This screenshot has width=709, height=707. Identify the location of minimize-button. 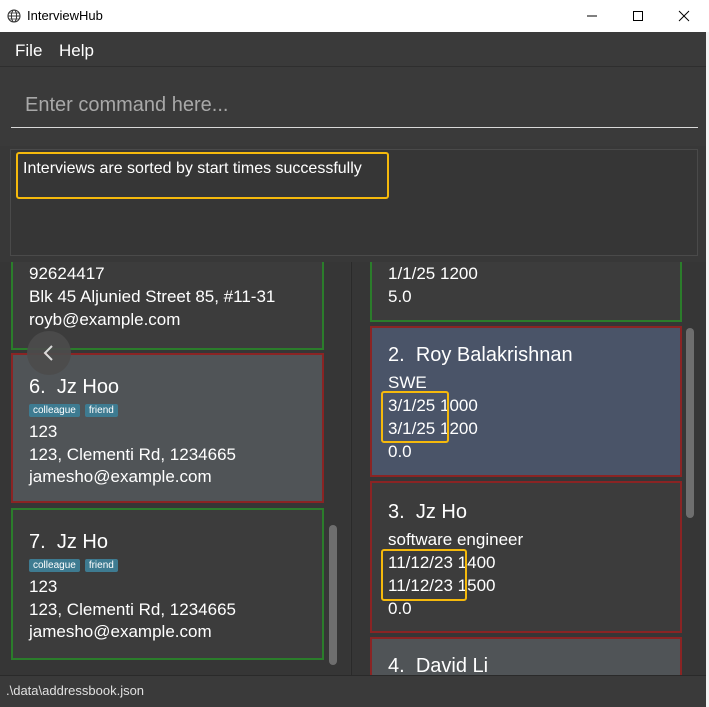
(592, 16).